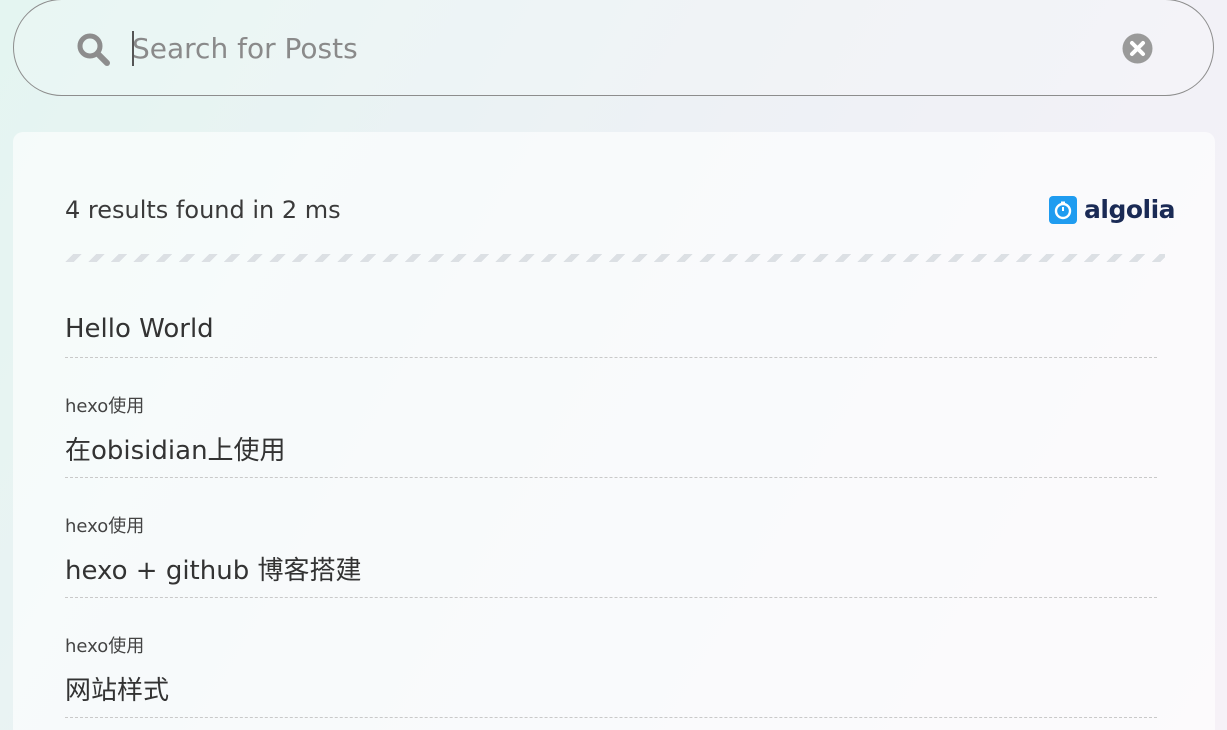 Image resolution: width=1227 pixels, height=730 pixels. I want to click on result-item: hexo使用 在obisidian上使用, so click(611, 418).